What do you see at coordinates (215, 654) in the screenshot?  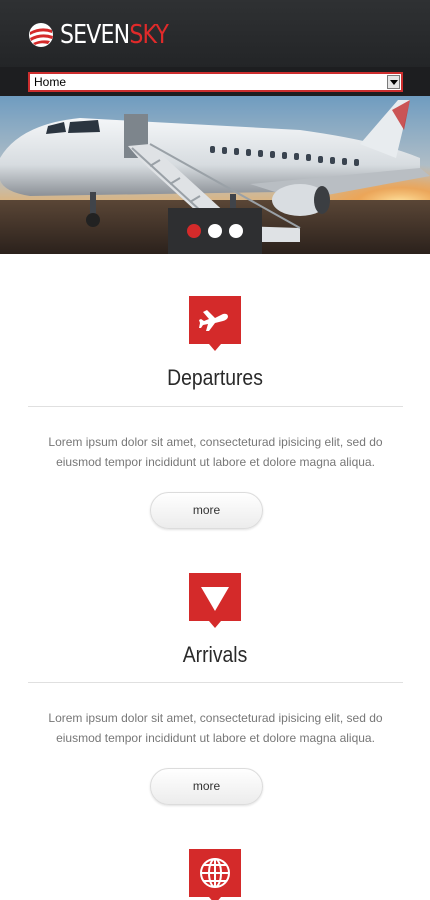 I see `section-title-arrivals: Arrivals` at bounding box center [215, 654].